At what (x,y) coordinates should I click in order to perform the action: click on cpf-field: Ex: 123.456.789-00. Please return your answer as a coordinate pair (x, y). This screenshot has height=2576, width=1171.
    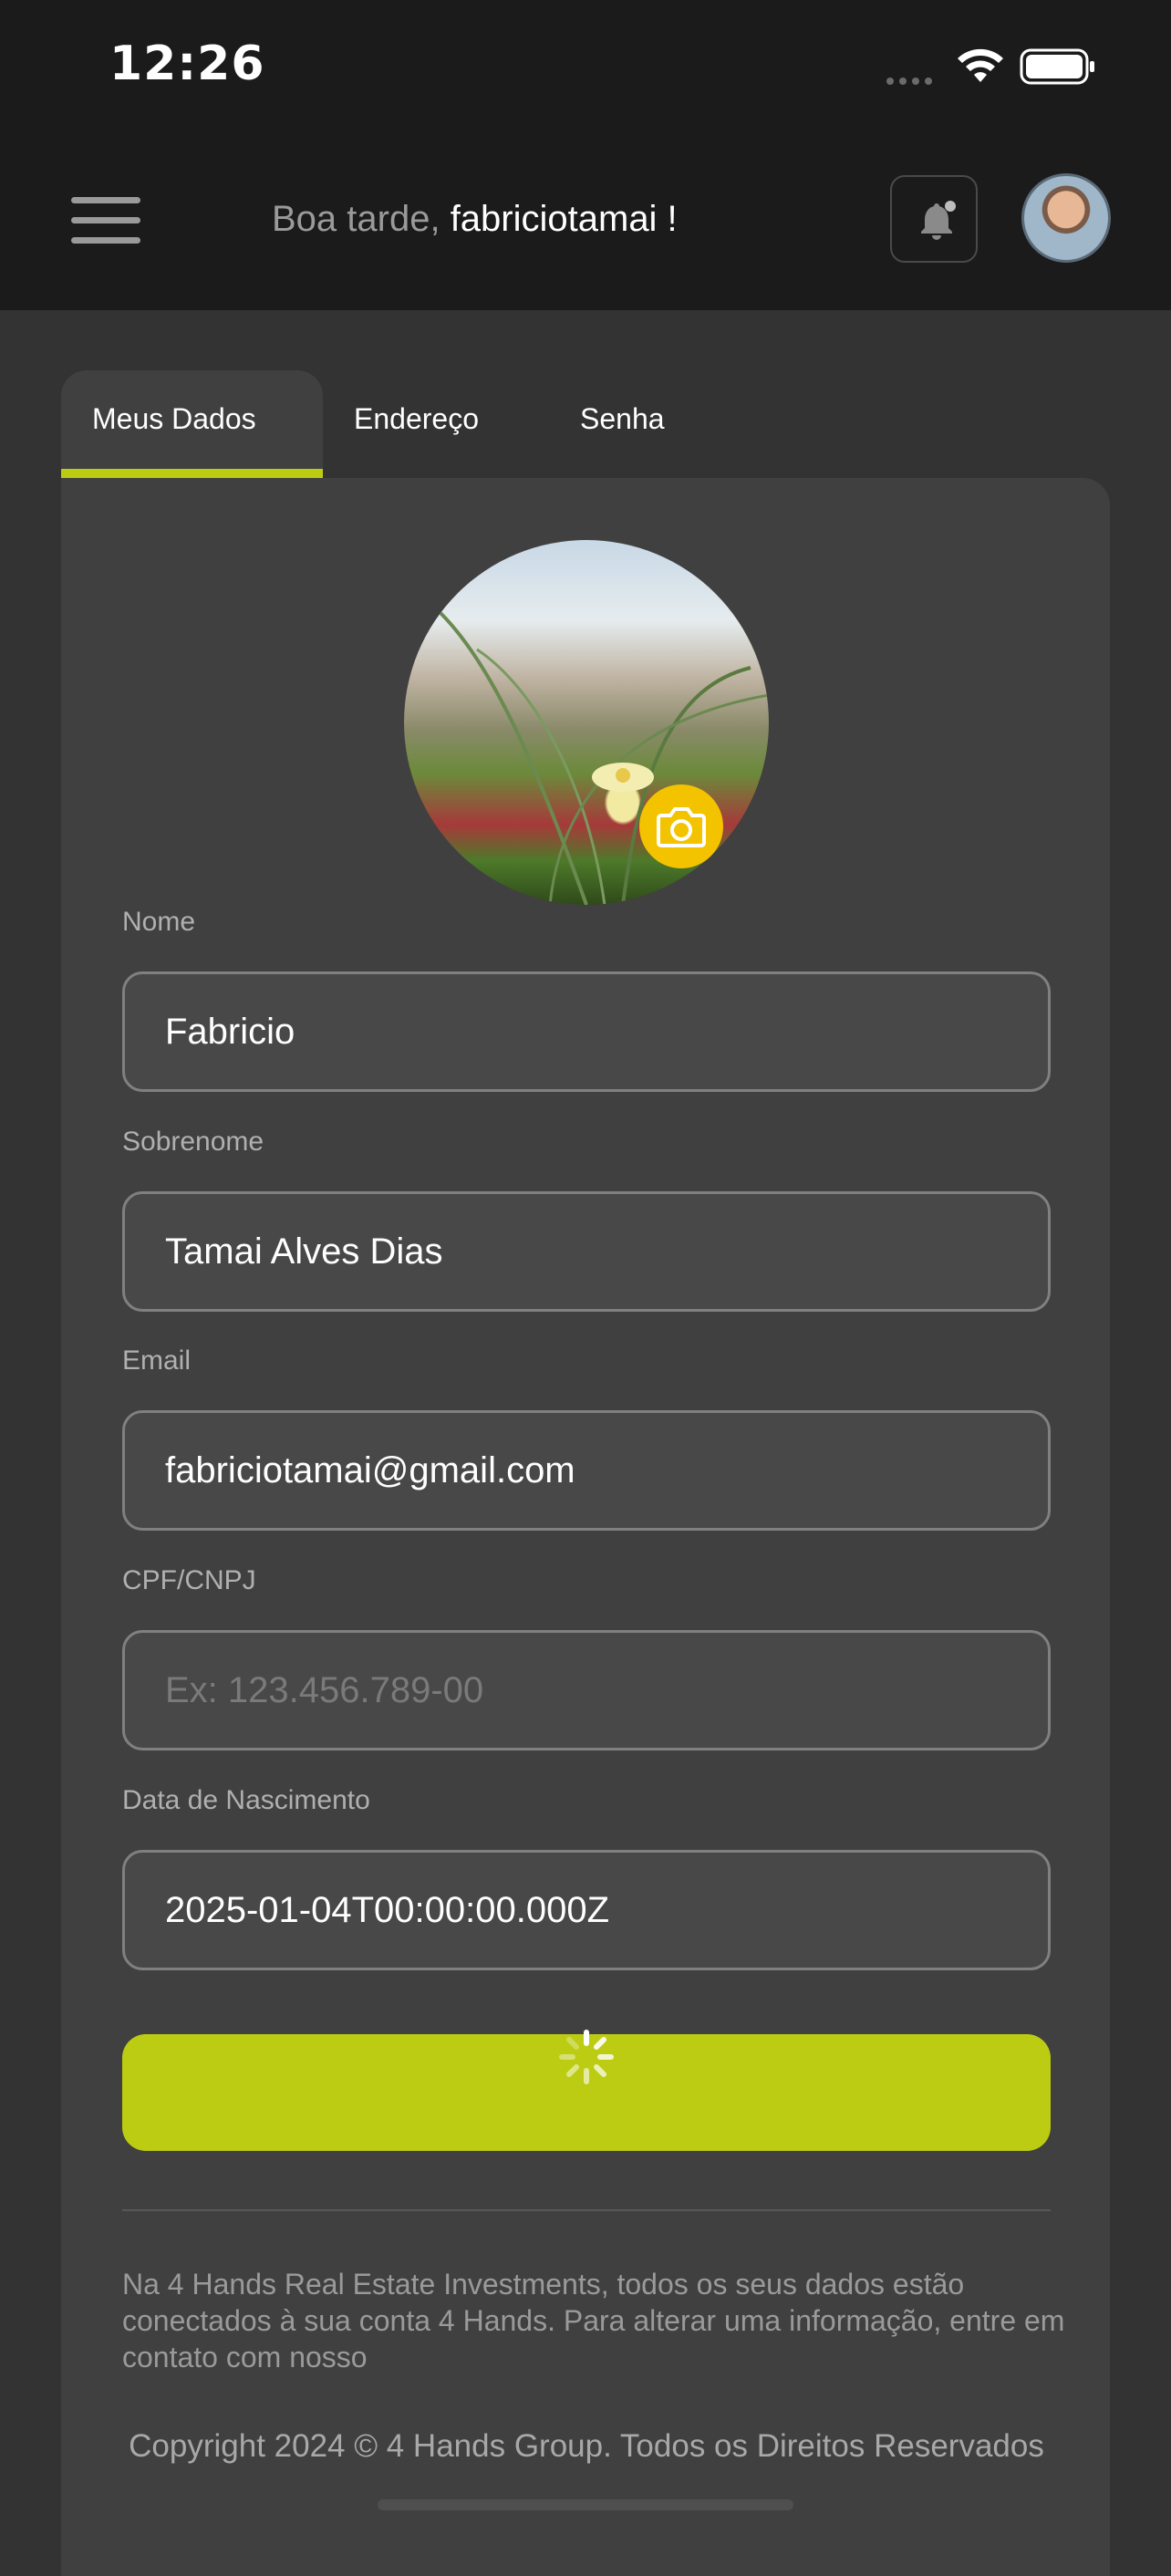
    Looking at the image, I should click on (586, 1690).